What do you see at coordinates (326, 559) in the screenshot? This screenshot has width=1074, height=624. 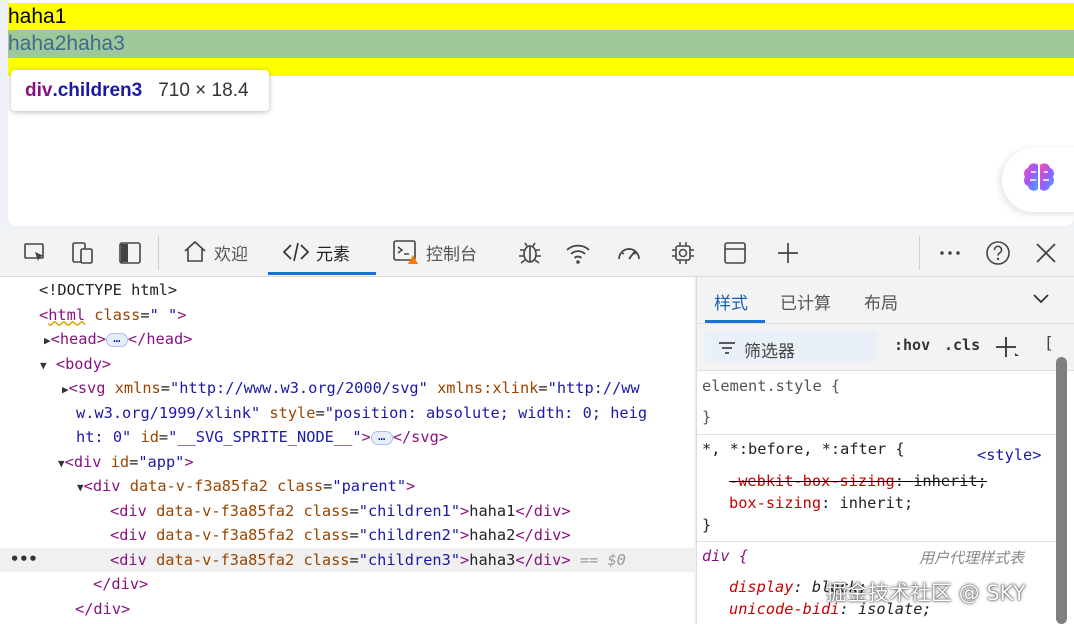 I see `children3-class-attr: class` at bounding box center [326, 559].